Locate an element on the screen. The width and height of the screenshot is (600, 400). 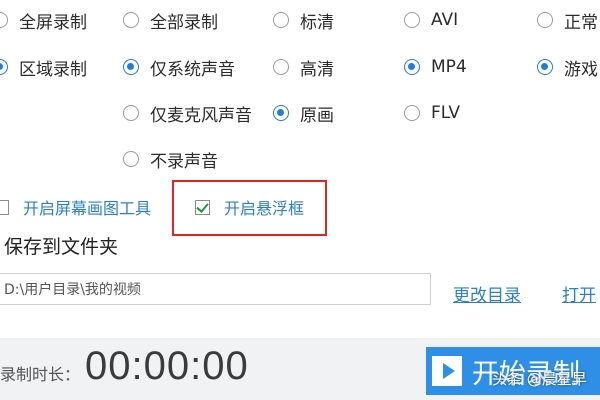
radio-region: 区域录制 is located at coordinates (43, 67).